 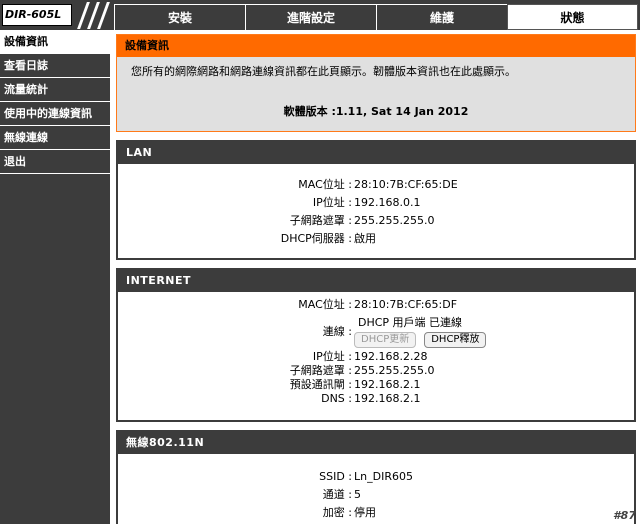 I want to click on lan-dhcp-label: DHCP伺服器 :, so click(x=316, y=238).